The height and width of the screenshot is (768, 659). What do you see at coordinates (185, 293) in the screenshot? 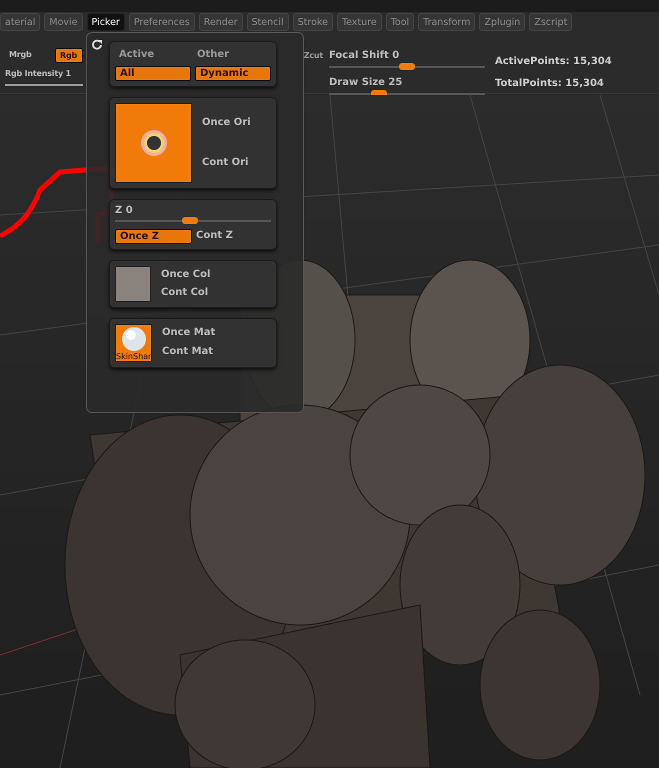
I see `color-option: Cont Col` at bounding box center [185, 293].